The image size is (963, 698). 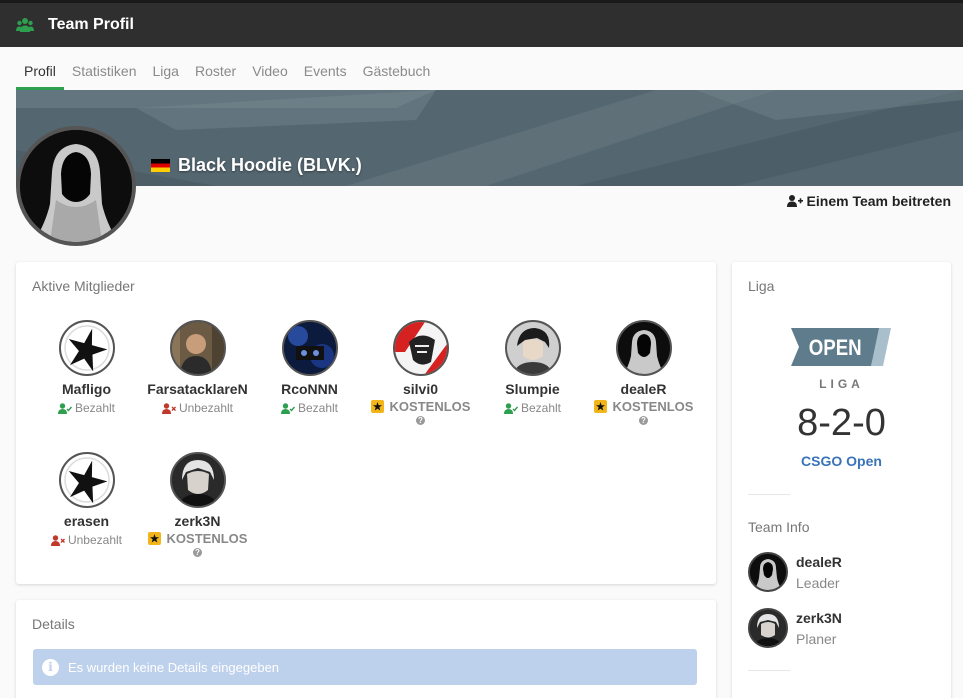 I want to click on team-name: Black Hoodie (BLVK.), so click(x=256, y=165).